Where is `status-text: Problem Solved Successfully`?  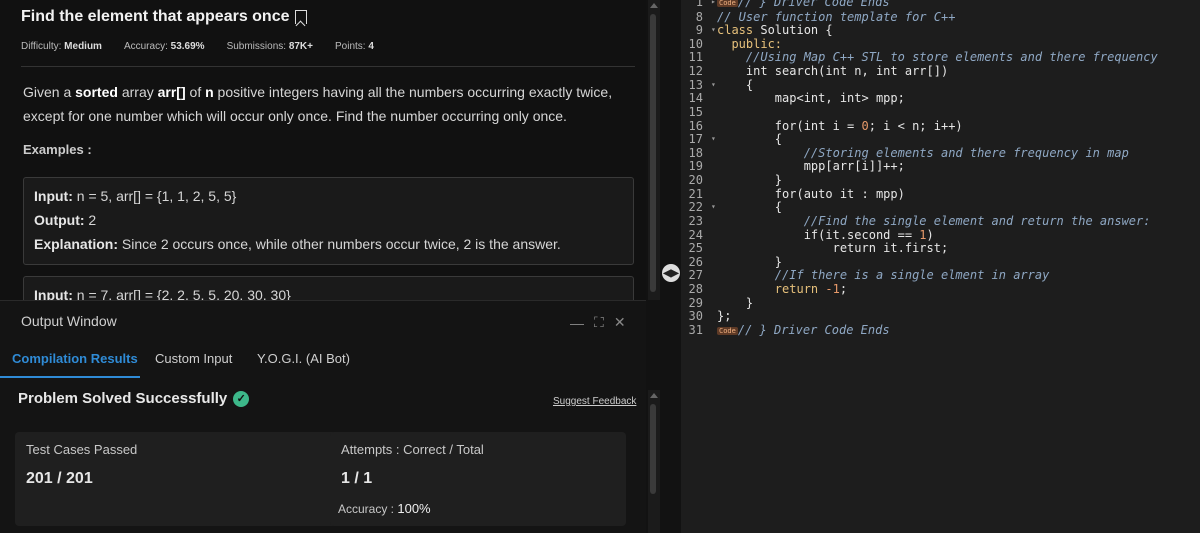
status-text: Problem Solved Successfully is located at coordinates (123, 398).